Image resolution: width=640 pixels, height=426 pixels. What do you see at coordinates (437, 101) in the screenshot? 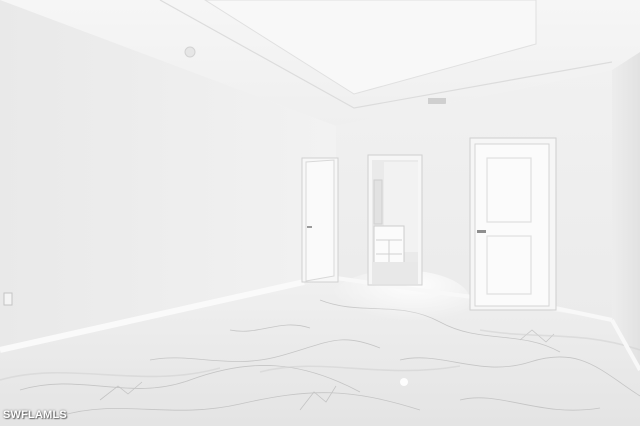
I see `hvac-vent` at bounding box center [437, 101].